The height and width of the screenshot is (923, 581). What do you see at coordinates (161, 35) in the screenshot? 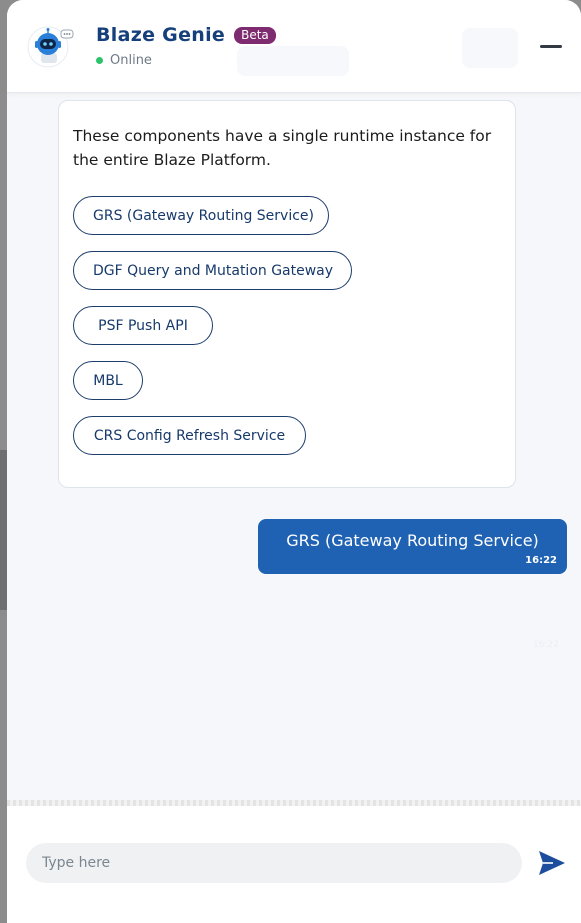
I see `bot-name: Blaze Genie` at bounding box center [161, 35].